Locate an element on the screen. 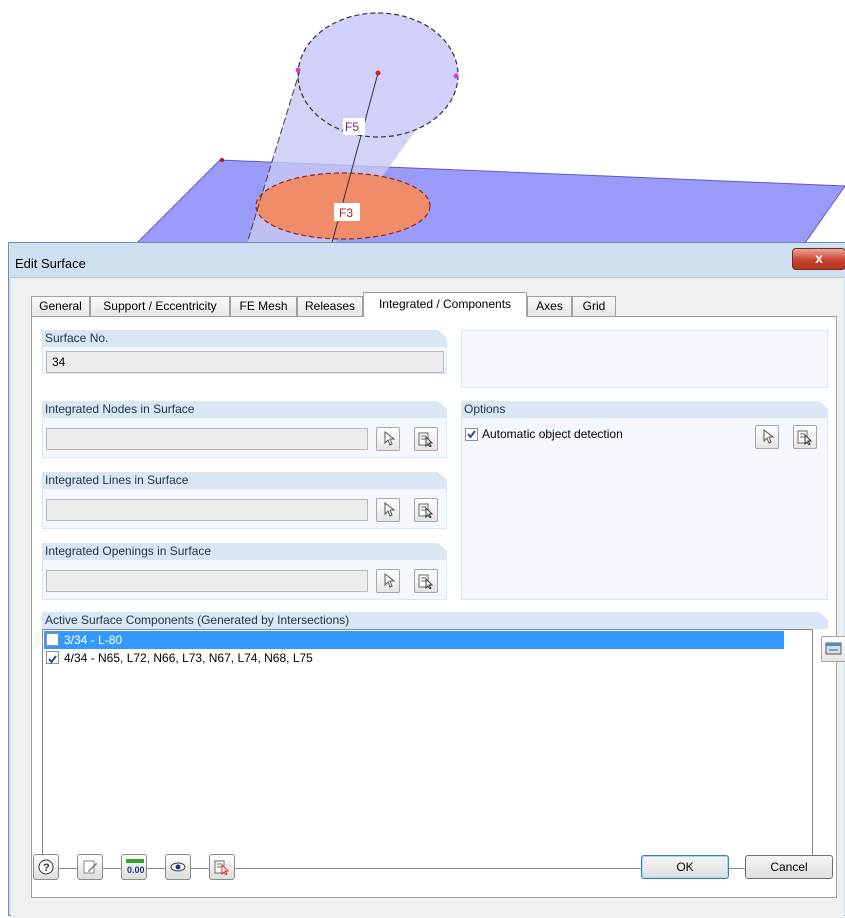 The width and height of the screenshot is (845, 918). help-icon: ? is located at coordinates (46, 867).